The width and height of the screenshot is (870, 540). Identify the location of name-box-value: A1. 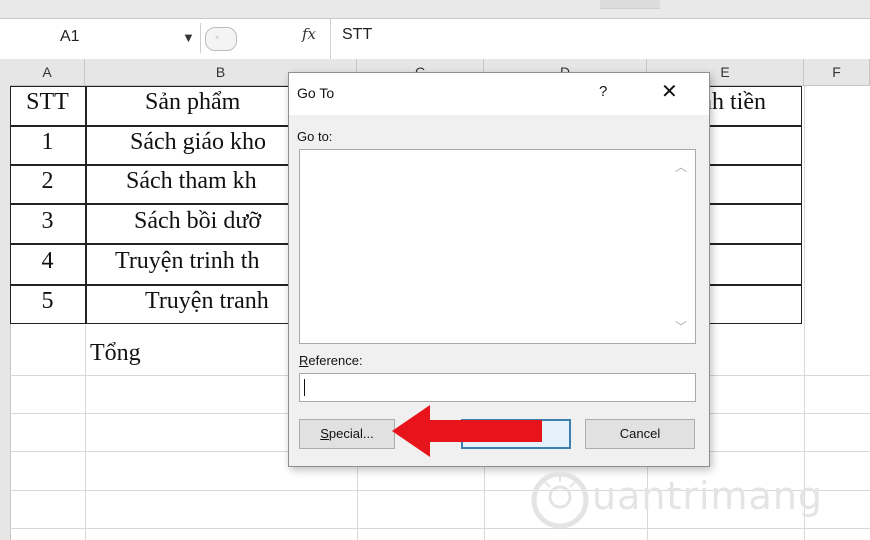
(70, 36).